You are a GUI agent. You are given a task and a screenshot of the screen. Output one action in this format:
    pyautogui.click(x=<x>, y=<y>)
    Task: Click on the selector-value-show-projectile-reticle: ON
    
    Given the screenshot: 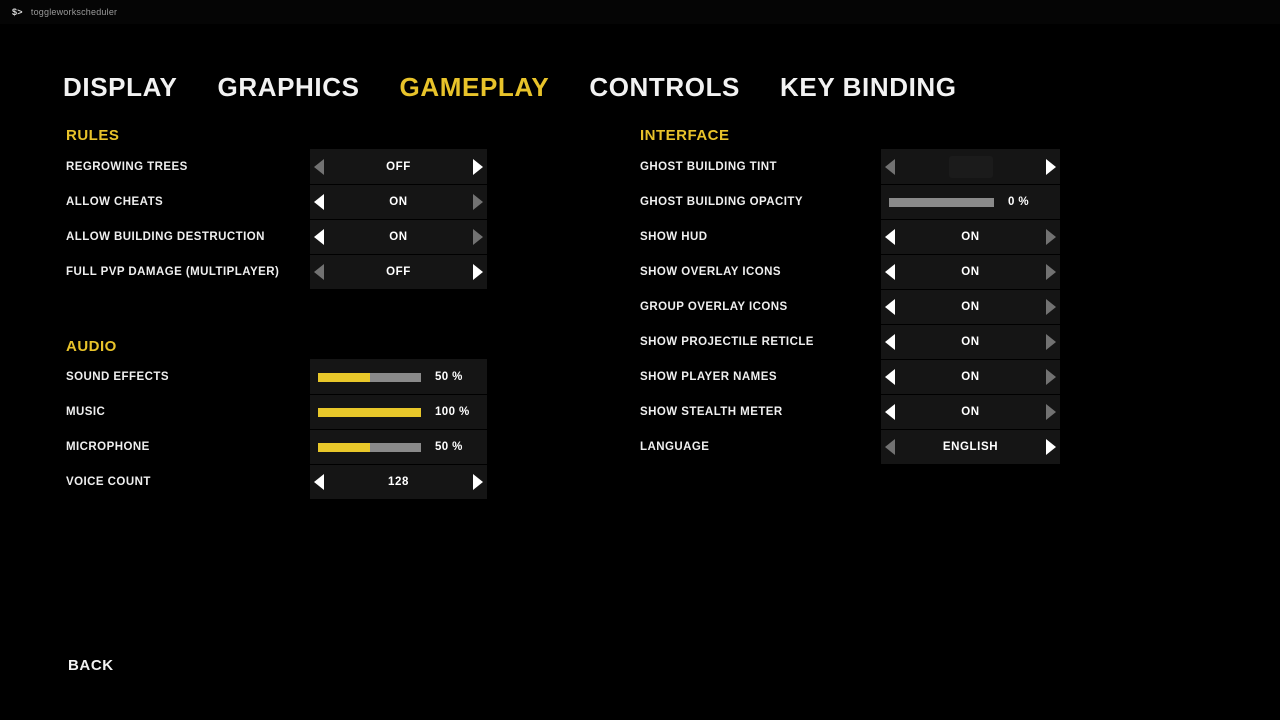 What is the action you would take?
    pyautogui.click(x=970, y=341)
    